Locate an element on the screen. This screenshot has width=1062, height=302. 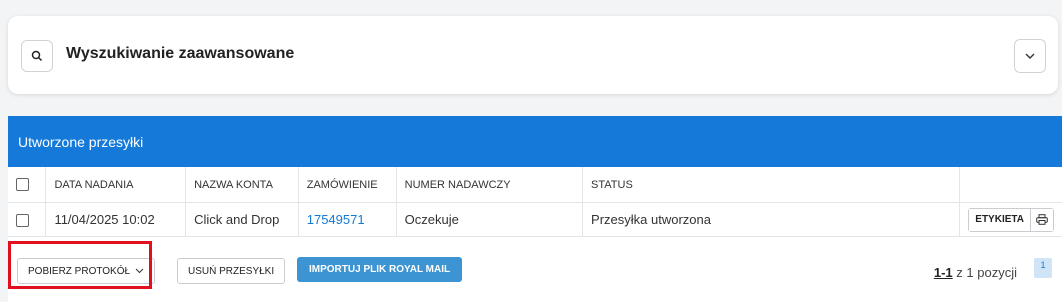
select-all-checkbox is located at coordinates (22, 184).